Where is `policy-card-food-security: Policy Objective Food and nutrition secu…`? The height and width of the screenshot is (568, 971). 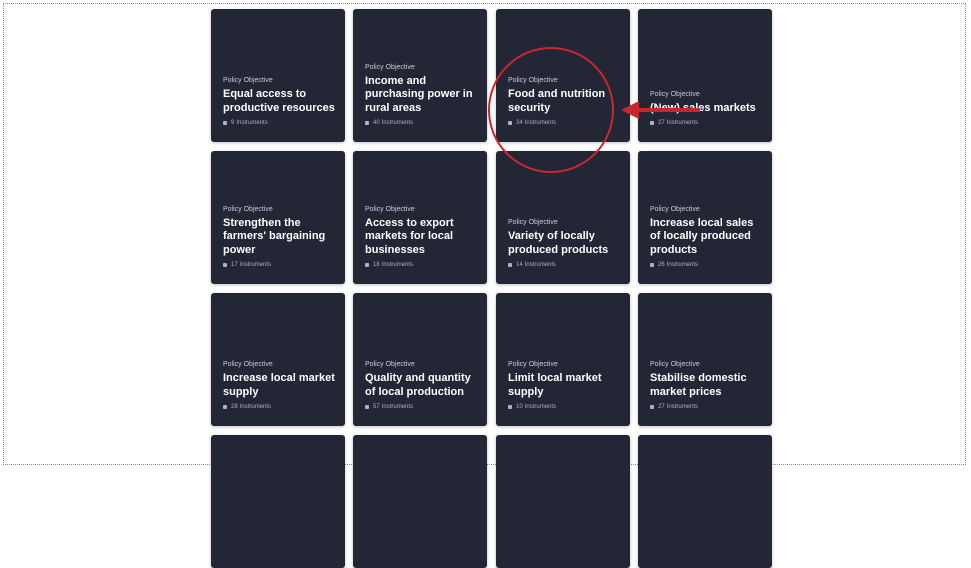
policy-card-food-security: Policy Objective Food and nutrition secu… is located at coordinates (563, 75).